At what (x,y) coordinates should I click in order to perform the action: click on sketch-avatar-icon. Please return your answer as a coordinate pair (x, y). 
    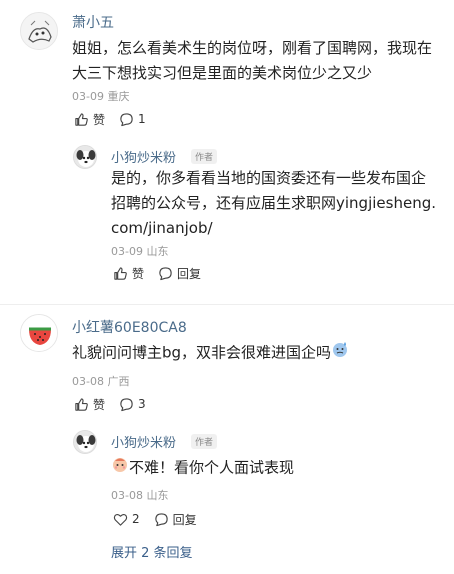
    Looking at the image, I should click on (39, 31).